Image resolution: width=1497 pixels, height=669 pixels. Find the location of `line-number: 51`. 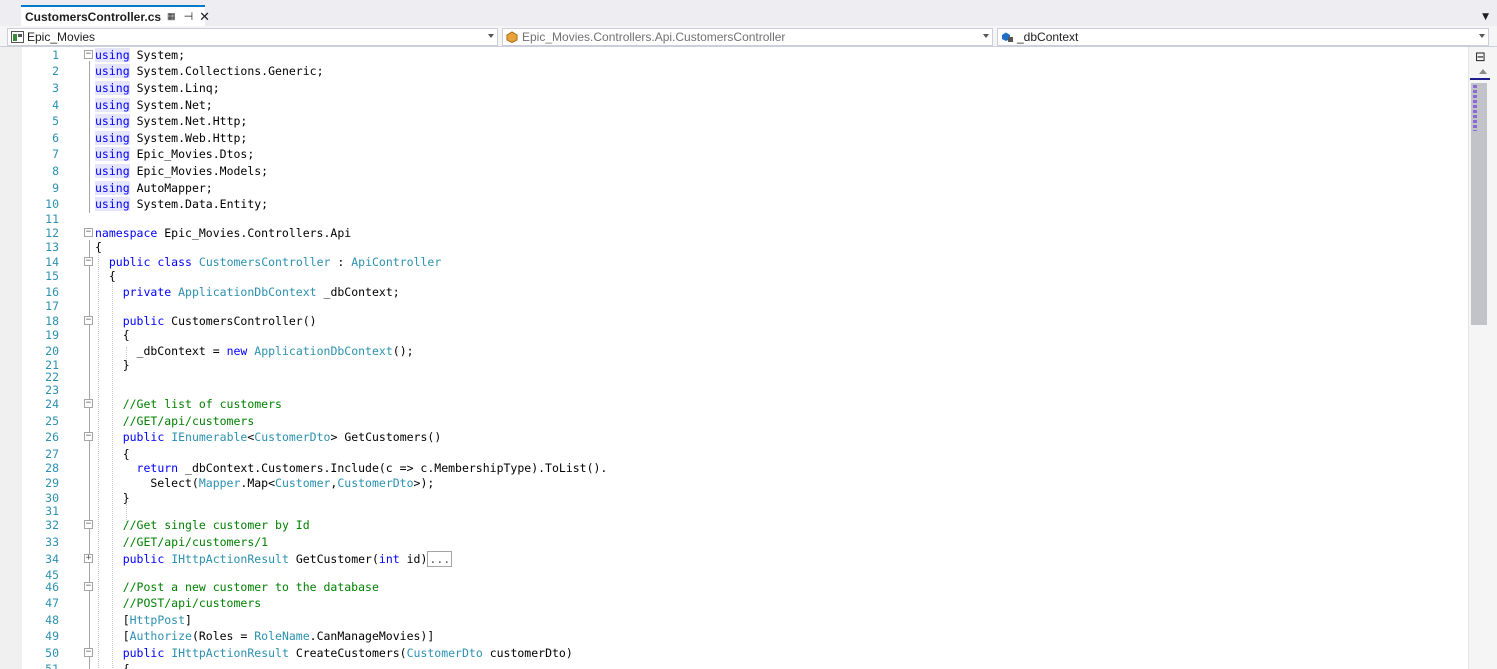

line-number: 51 is located at coordinates (52, 665).